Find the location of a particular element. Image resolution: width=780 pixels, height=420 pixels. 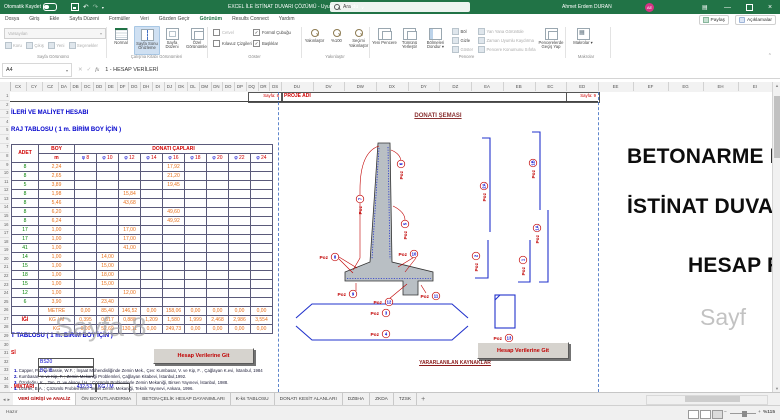

cell: φ 12 is located at coordinates (129, 157).